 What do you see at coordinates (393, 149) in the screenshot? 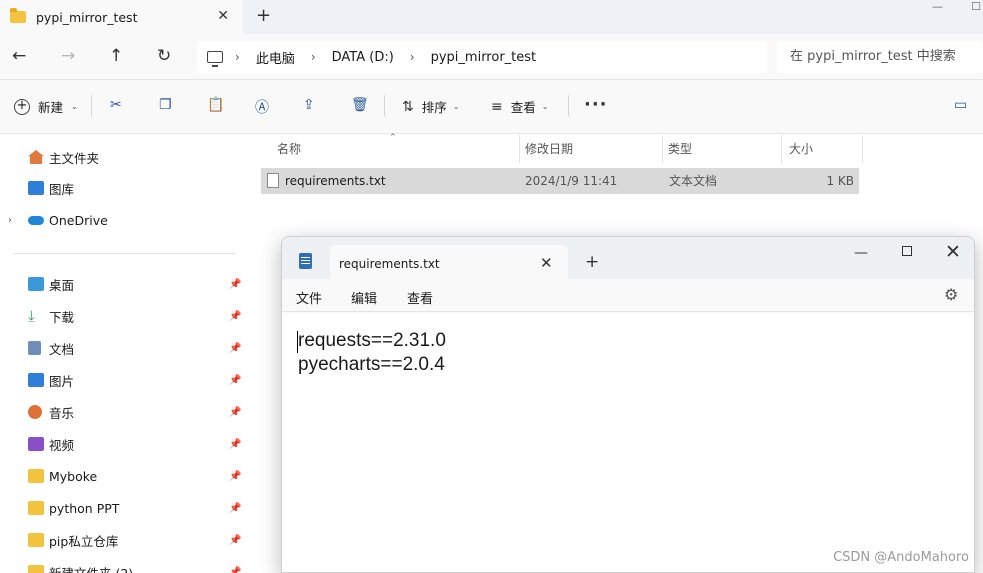
I see `column-header-name: 名称` at bounding box center [393, 149].